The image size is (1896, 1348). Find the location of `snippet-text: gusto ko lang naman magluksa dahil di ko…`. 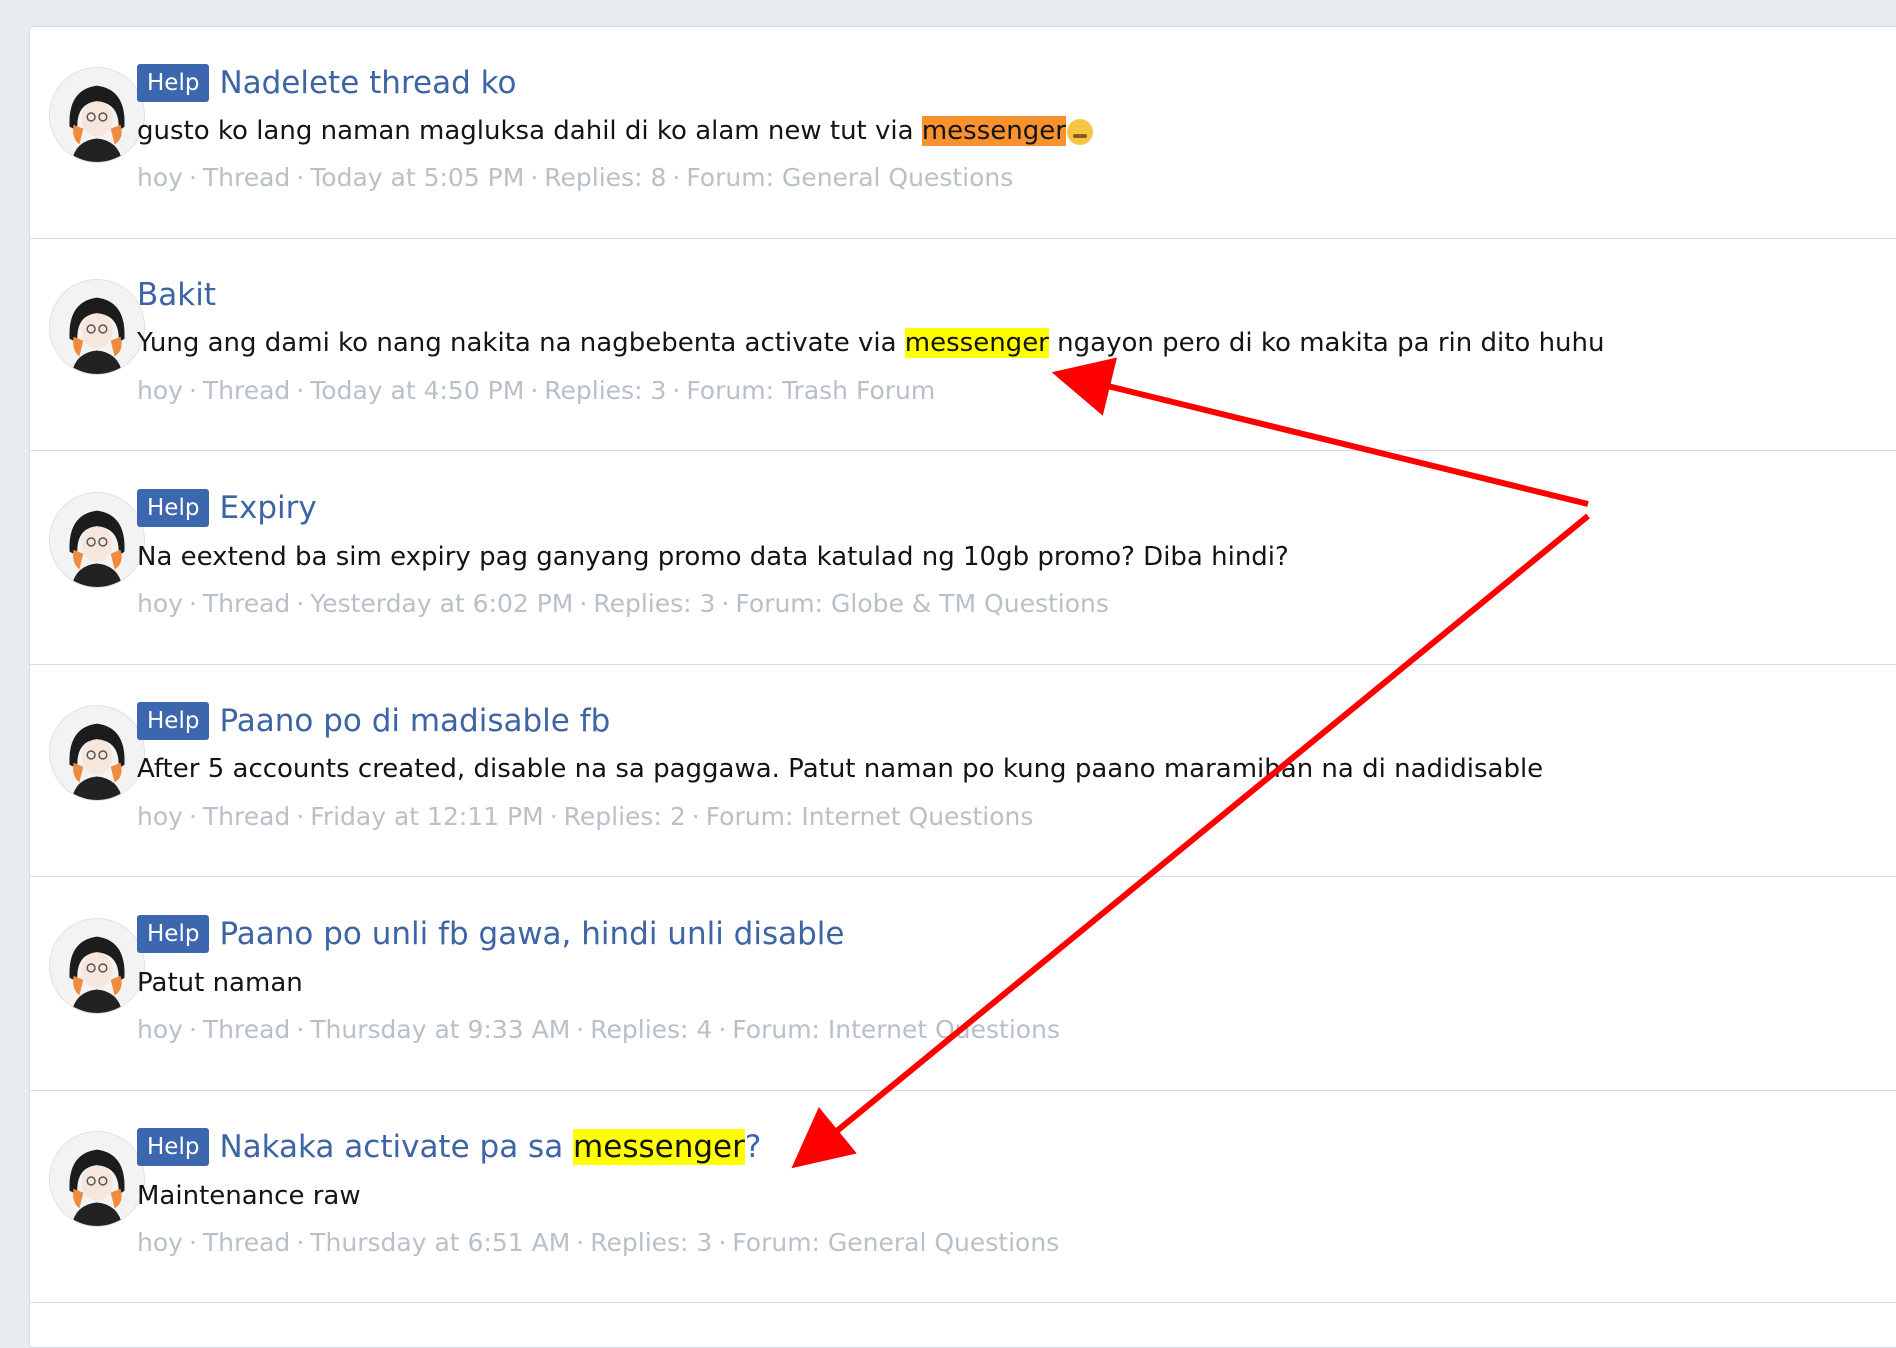

snippet-text: gusto ko lang naman magluksa dahil di ko… is located at coordinates (529, 131).